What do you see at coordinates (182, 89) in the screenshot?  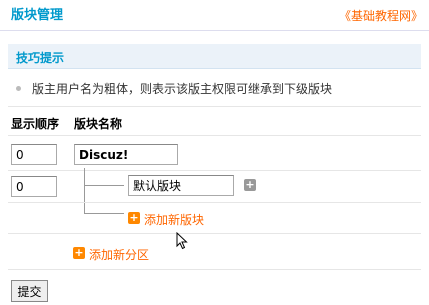 I see `tips-text: 版主用户名为粗体，则表示该版主权限可继承到下级版块` at bounding box center [182, 89].